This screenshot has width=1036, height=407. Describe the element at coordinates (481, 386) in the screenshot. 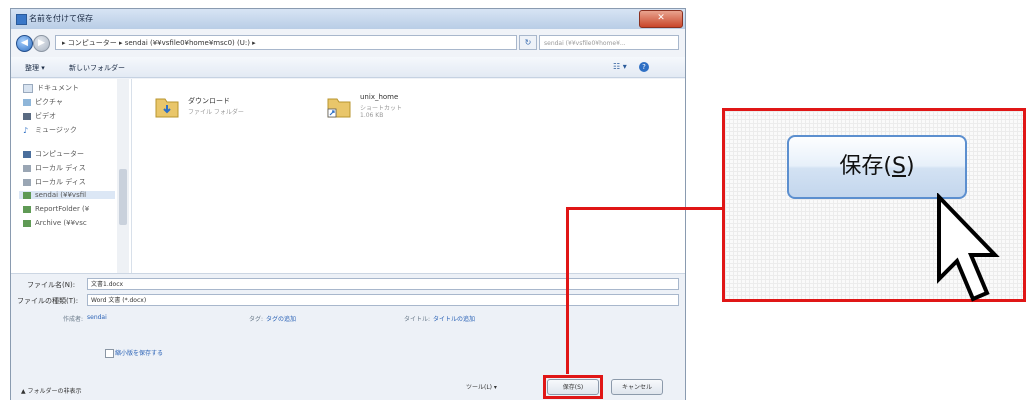

I see `tools-menu-button: ツール(L) ▾` at that location.